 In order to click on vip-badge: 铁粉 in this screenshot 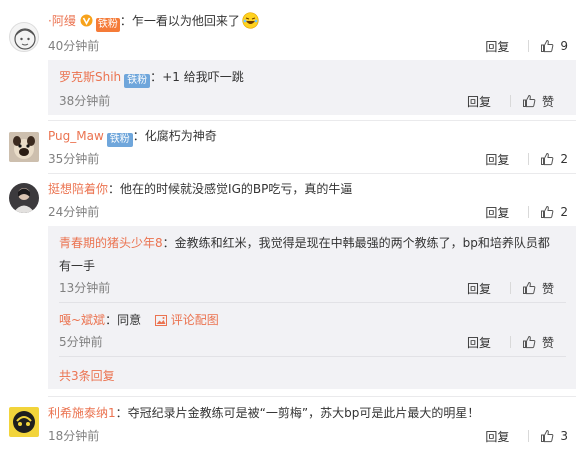, I will do `click(107, 25)`.